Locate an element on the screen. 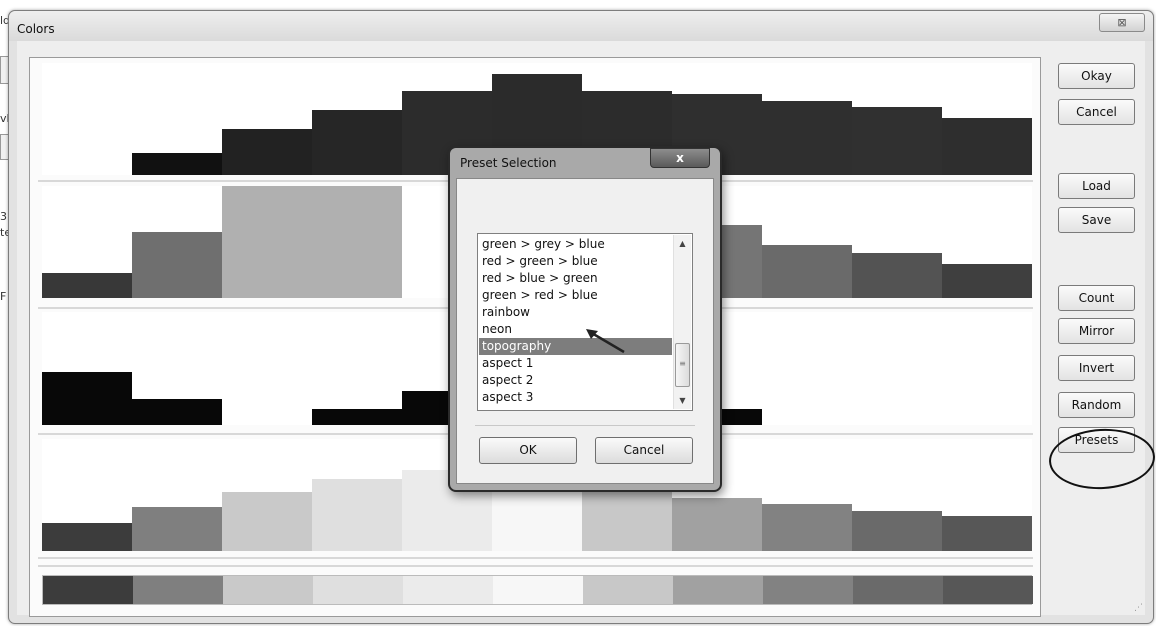 This screenshot has height=626, width=1156. preset-item: neon is located at coordinates (575, 329).